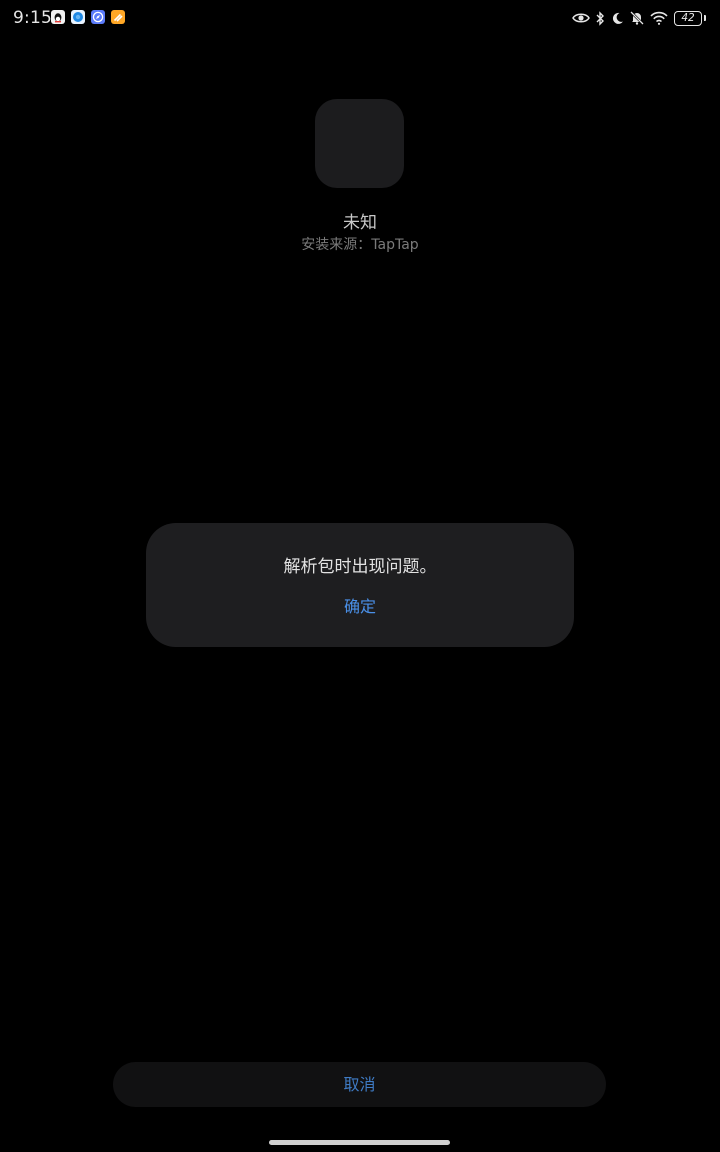  What do you see at coordinates (88, 17) in the screenshot?
I see `notification-icons` at bounding box center [88, 17].